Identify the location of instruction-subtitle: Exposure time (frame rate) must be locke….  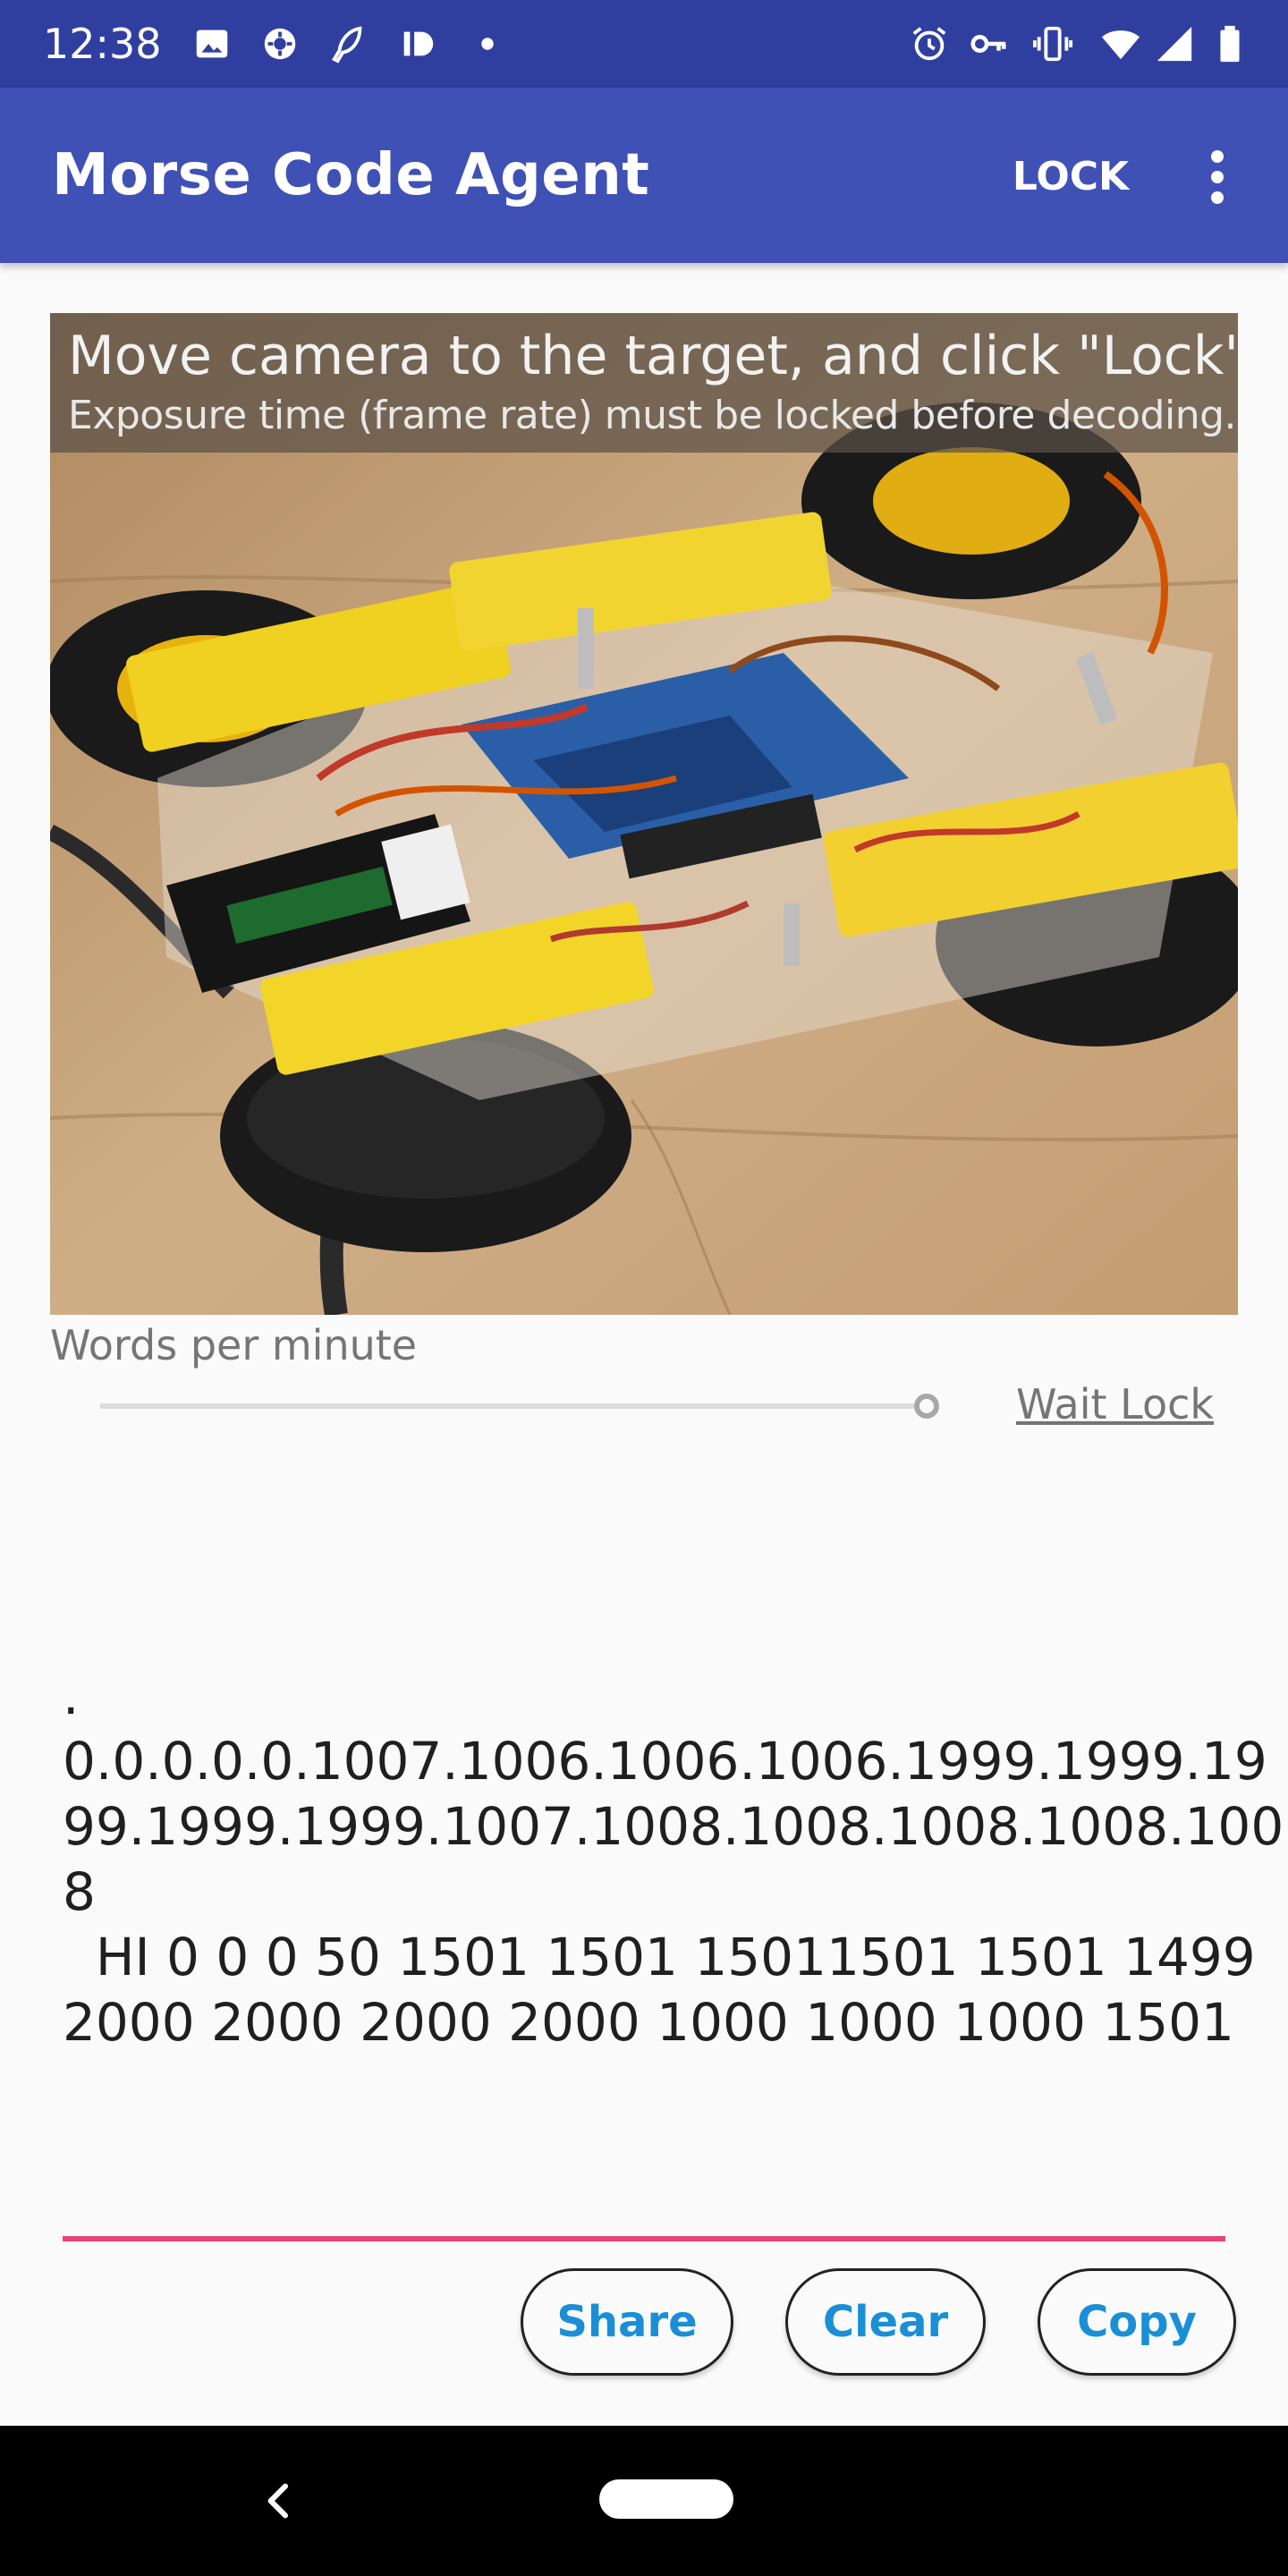
(652, 415).